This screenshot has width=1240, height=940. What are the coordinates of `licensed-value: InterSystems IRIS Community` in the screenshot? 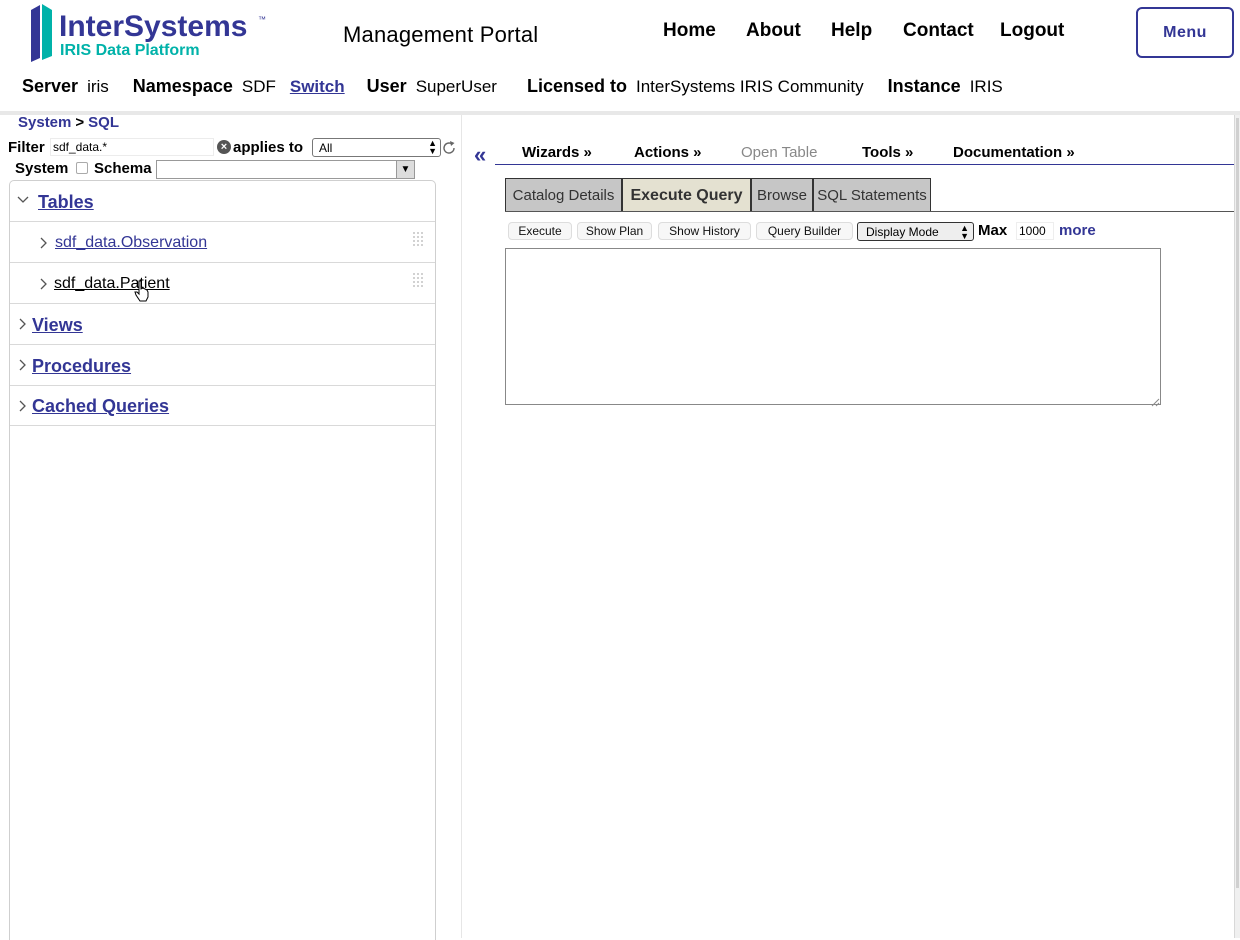 It's located at (749, 86).